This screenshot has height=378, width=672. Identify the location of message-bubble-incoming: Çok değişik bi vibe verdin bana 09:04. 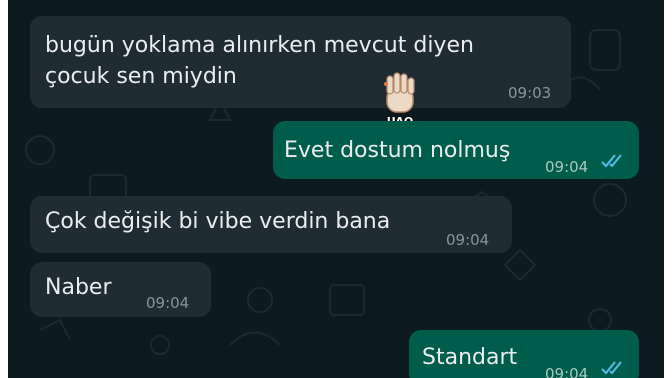
(271, 224).